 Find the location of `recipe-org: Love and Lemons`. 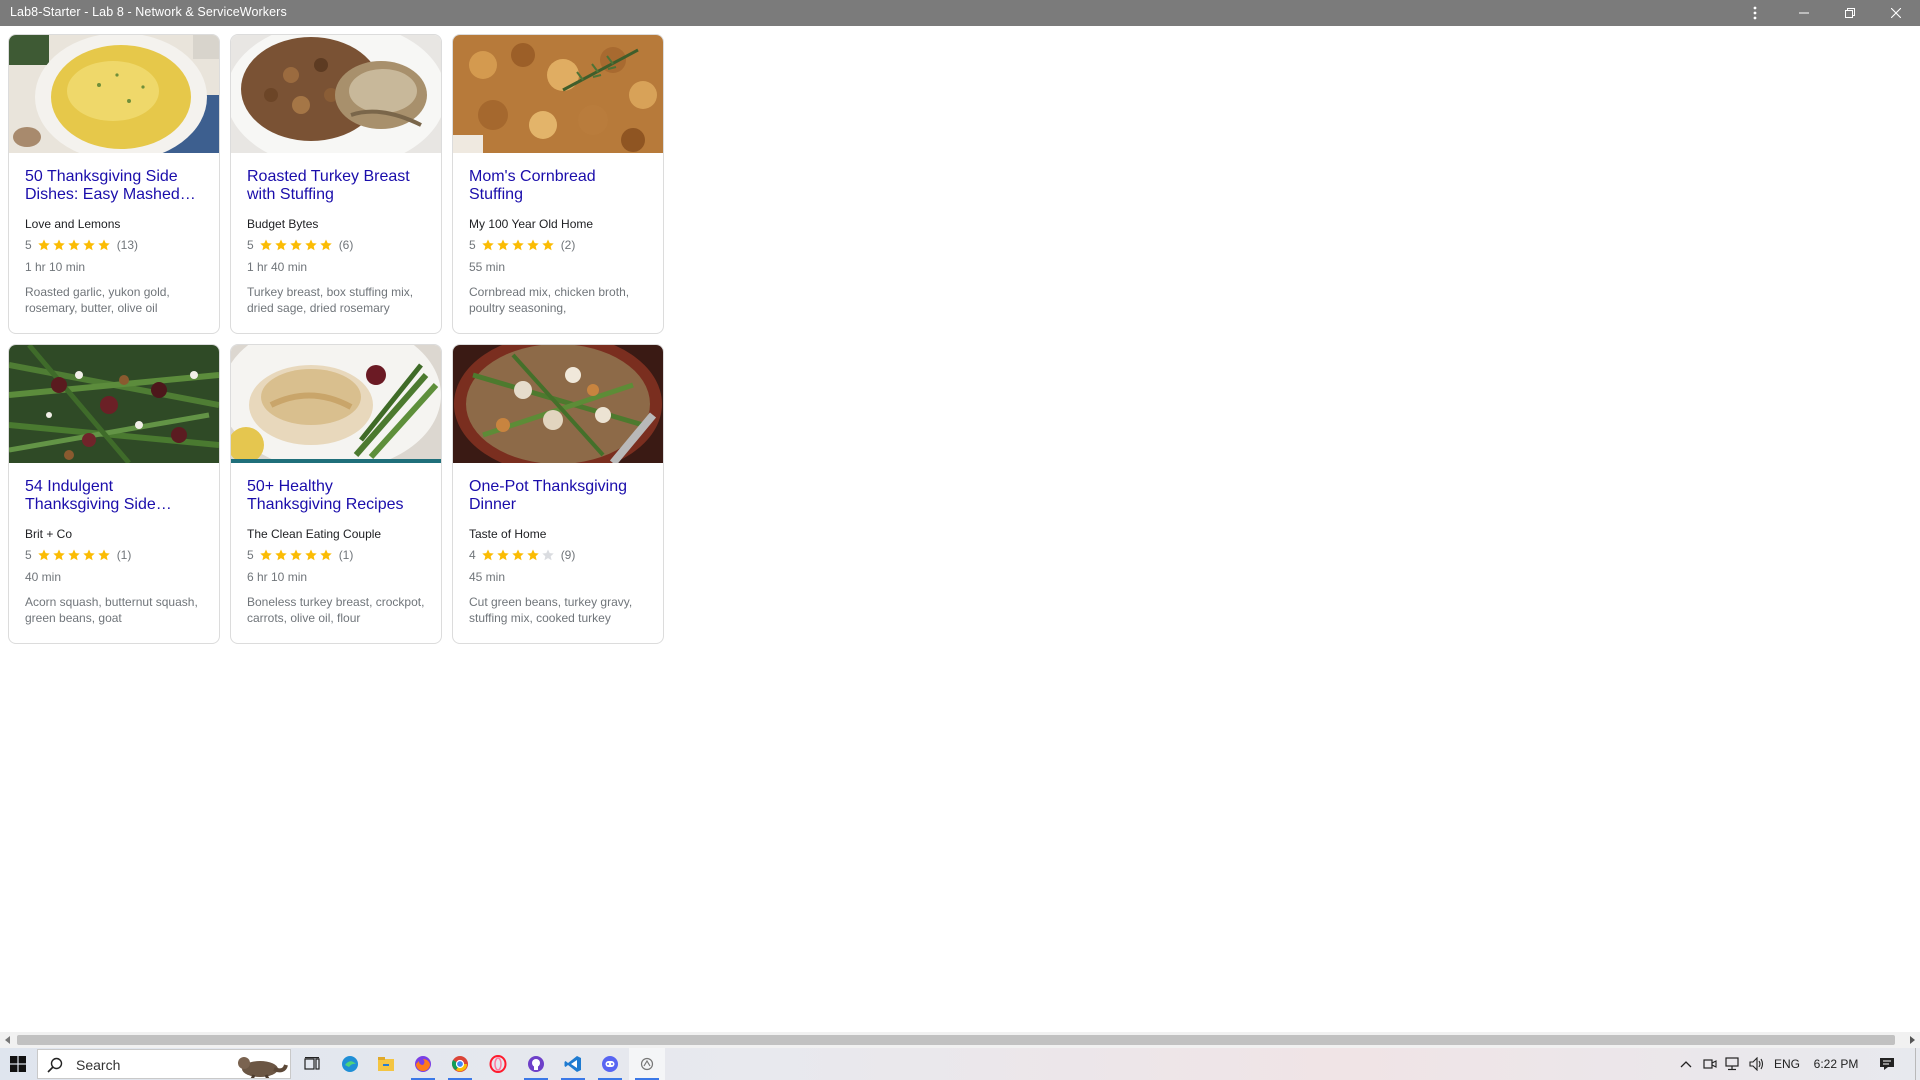

recipe-org: Love and Lemons is located at coordinates (73, 224).